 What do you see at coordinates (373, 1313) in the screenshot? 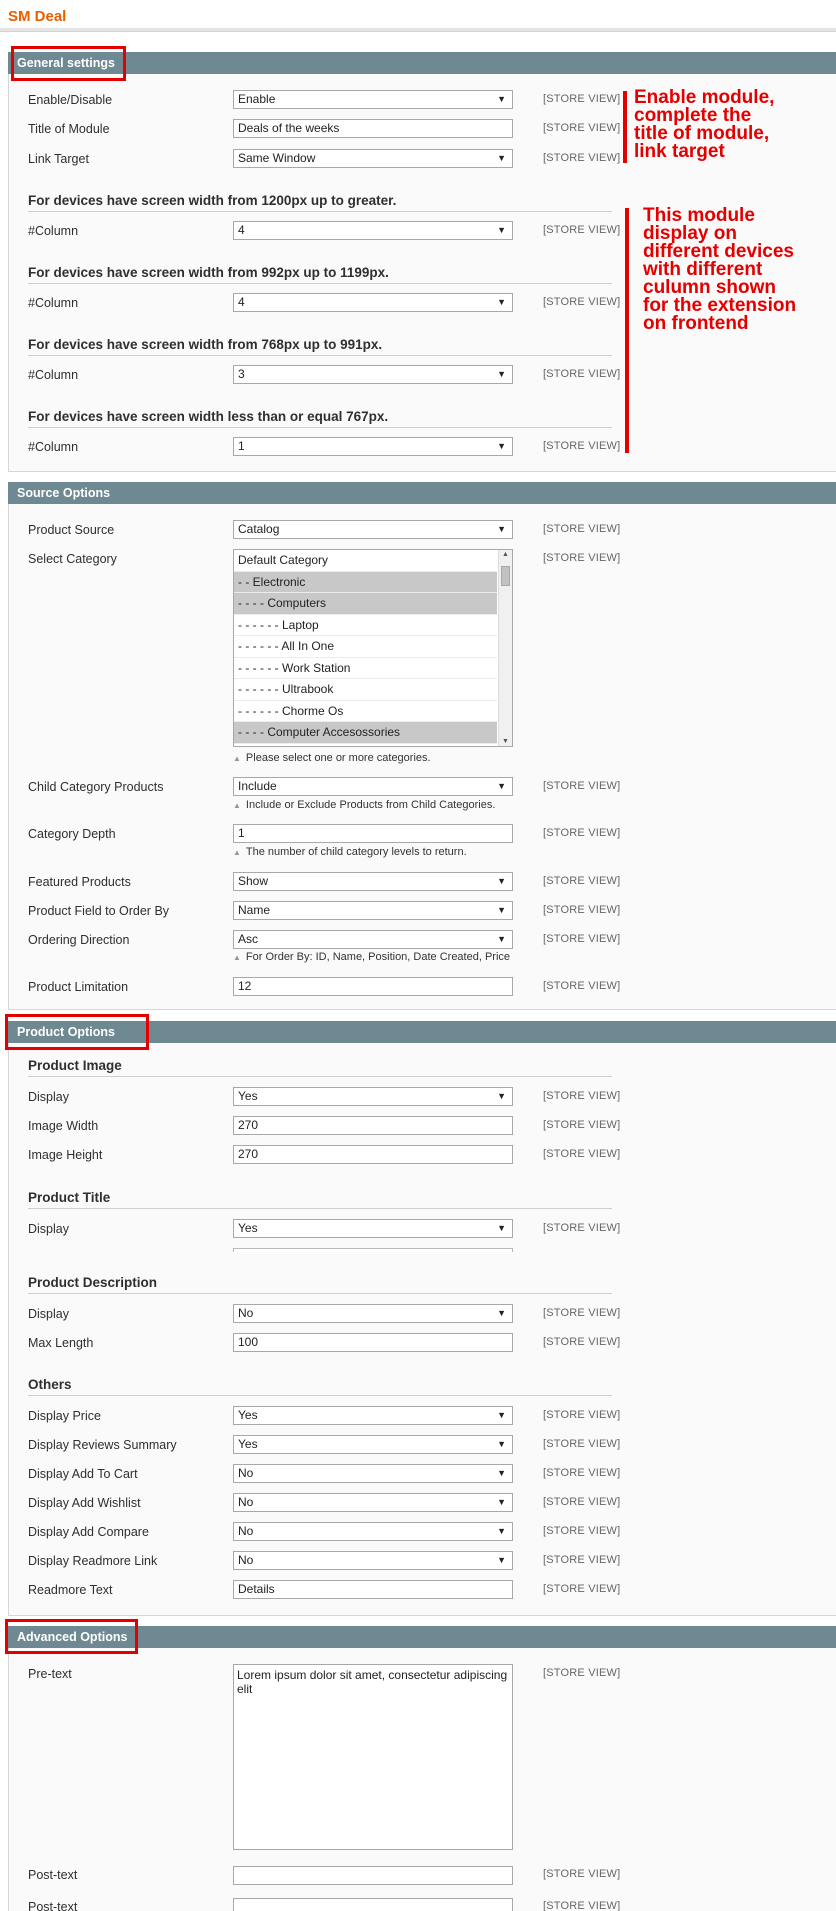
I see `description-display-select: No ▼` at bounding box center [373, 1313].